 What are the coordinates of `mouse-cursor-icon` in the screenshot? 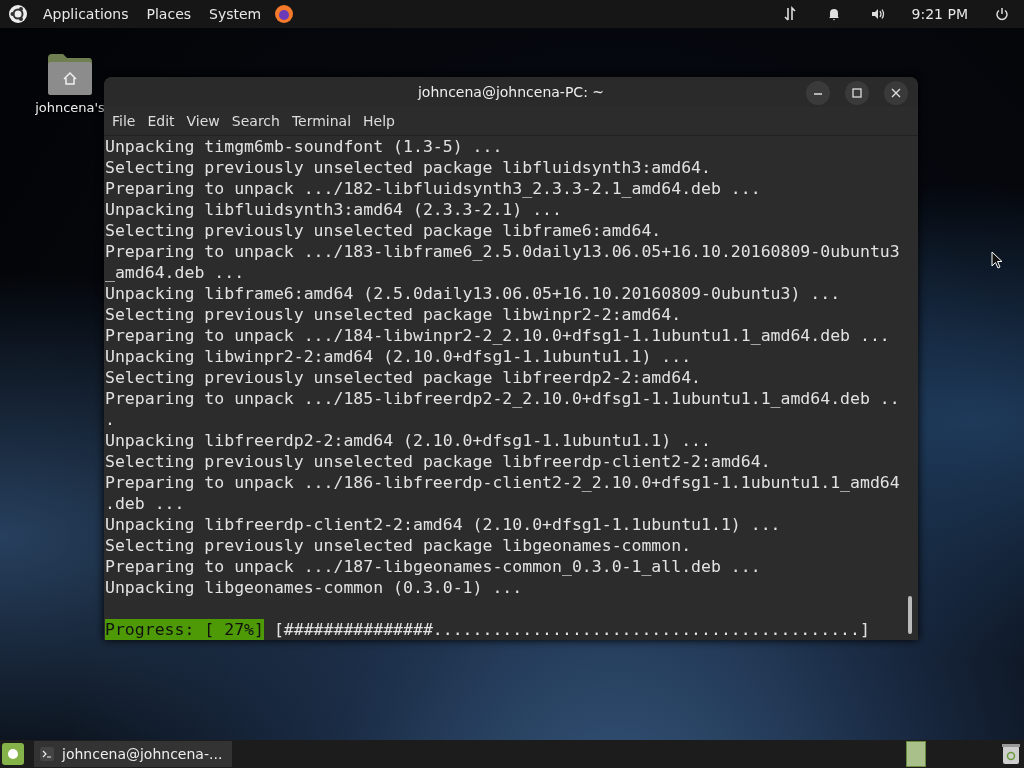 It's located at (997, 260).